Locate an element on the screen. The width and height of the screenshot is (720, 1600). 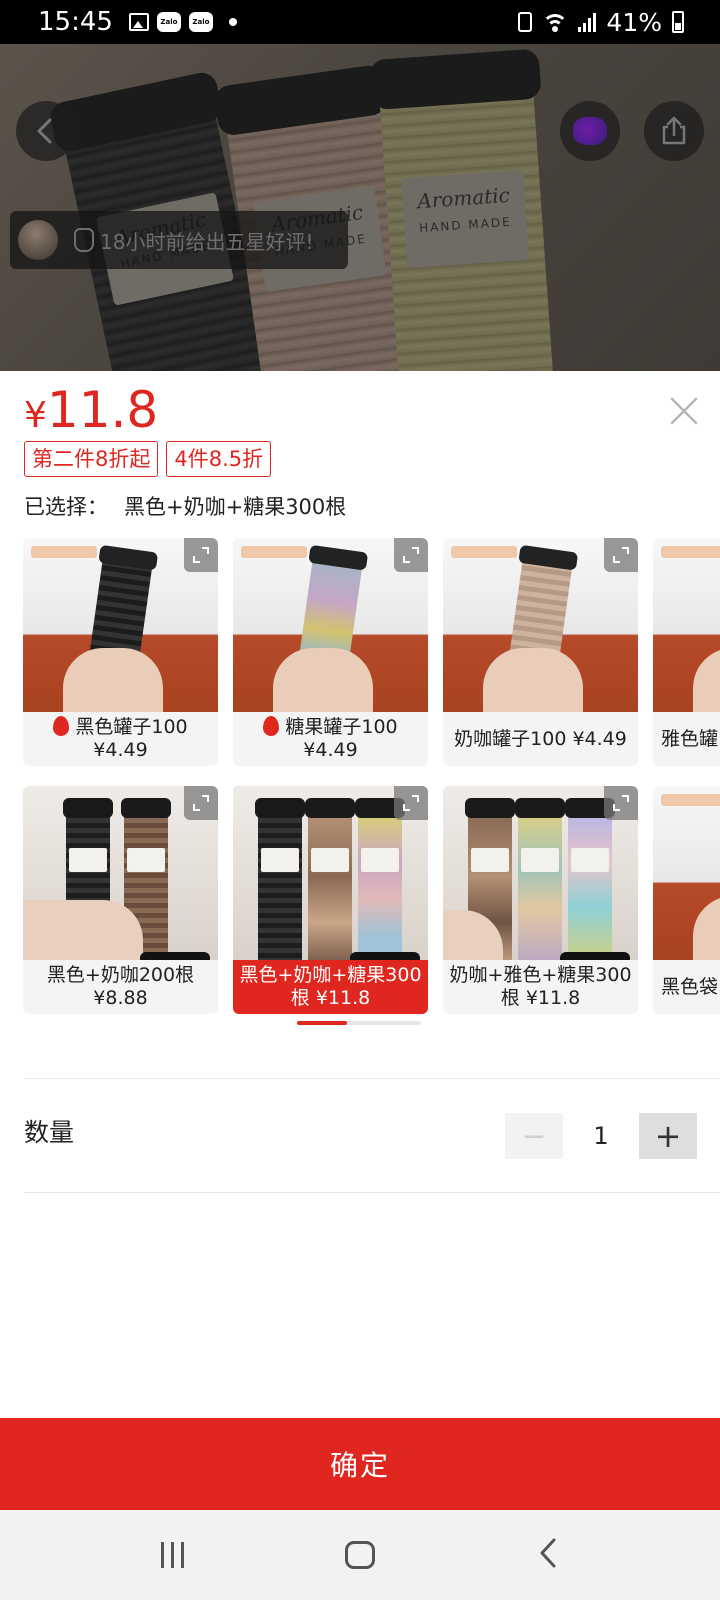
variant-card: 黑色罐子100 ¥4.49 is located at coordinates (120, 652).